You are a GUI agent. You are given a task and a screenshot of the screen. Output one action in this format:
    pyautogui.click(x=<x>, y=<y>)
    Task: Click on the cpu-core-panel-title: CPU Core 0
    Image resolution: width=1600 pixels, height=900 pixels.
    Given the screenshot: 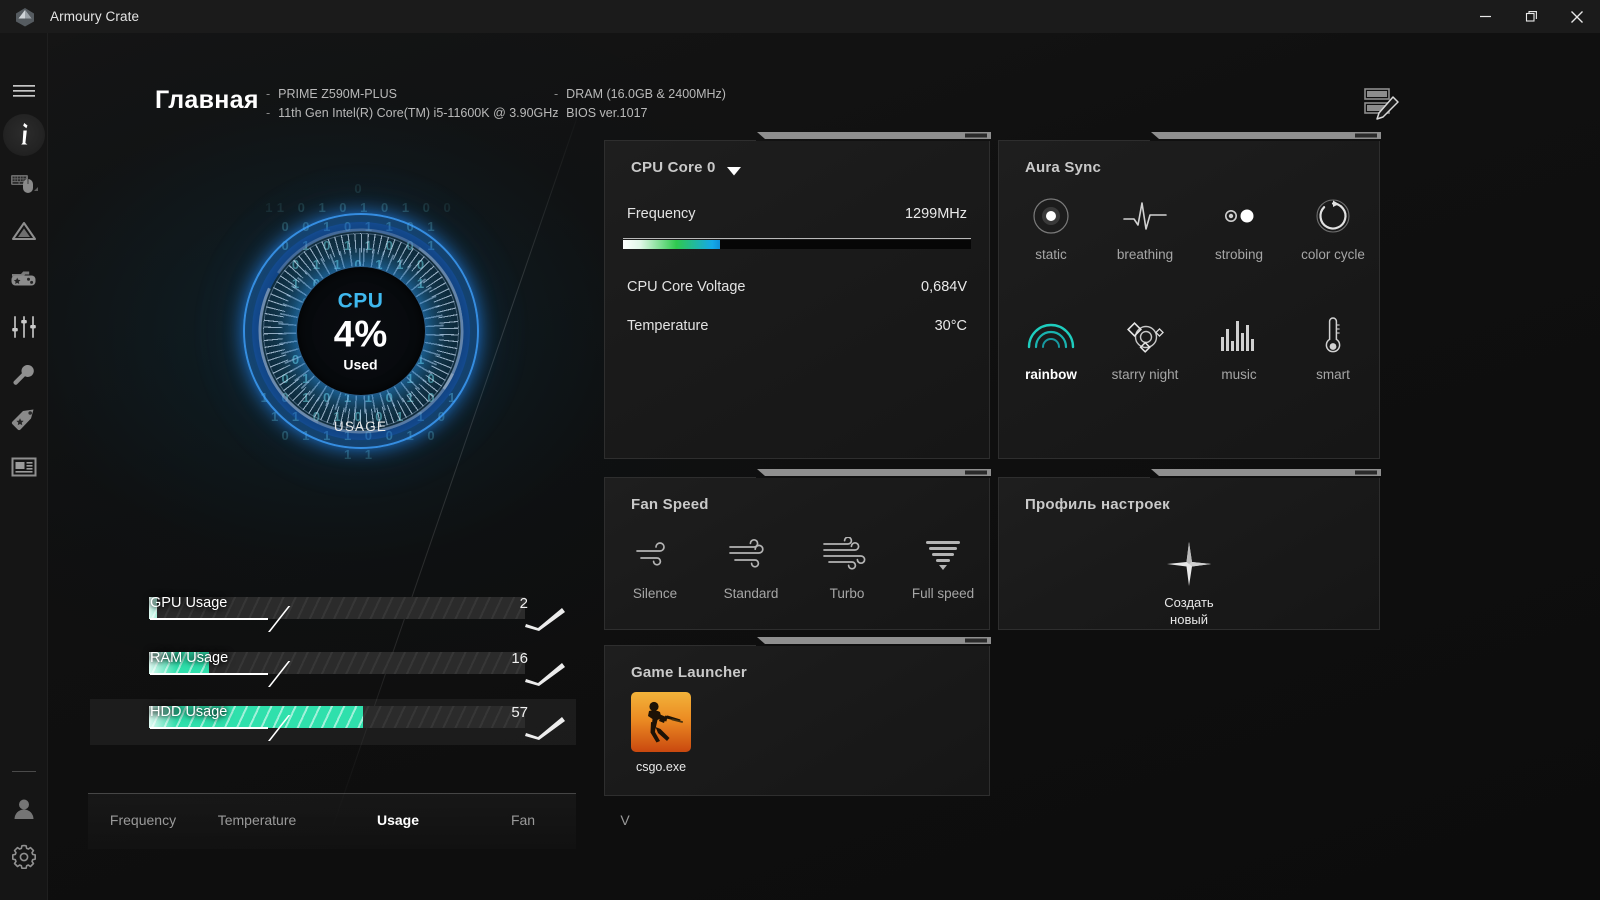 What is the action you would take?
    pyautogui.click(x=673, y=167)
    